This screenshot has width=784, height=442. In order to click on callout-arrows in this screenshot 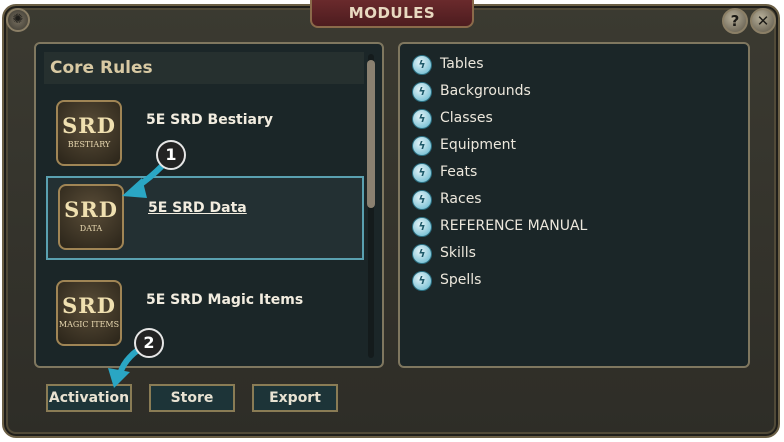, I will do `click(136, 275)`.